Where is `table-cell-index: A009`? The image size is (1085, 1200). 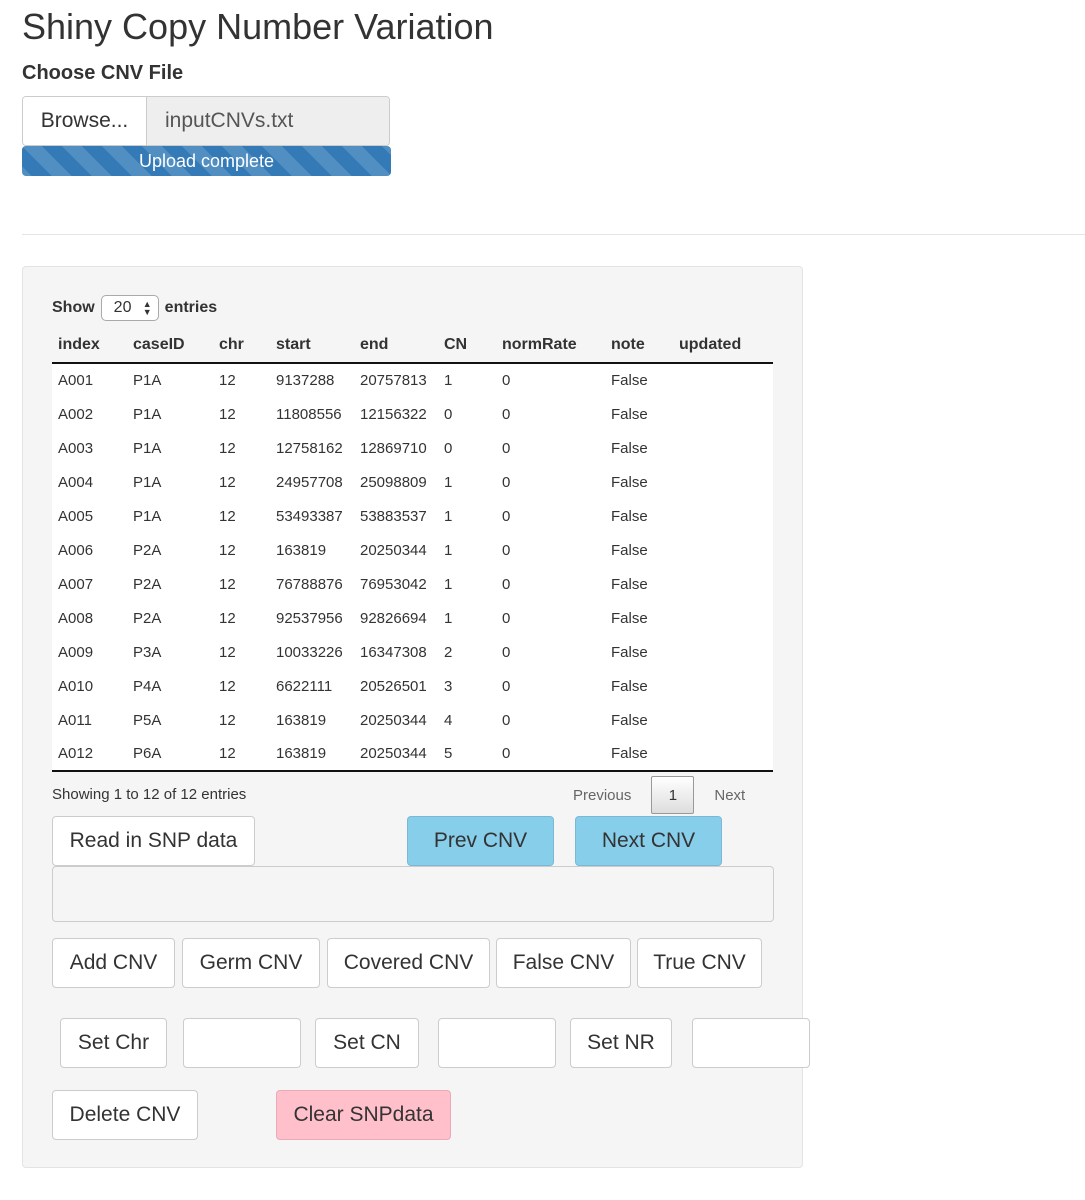
table-cell-index: A009 is located at coordinates (76, 652).